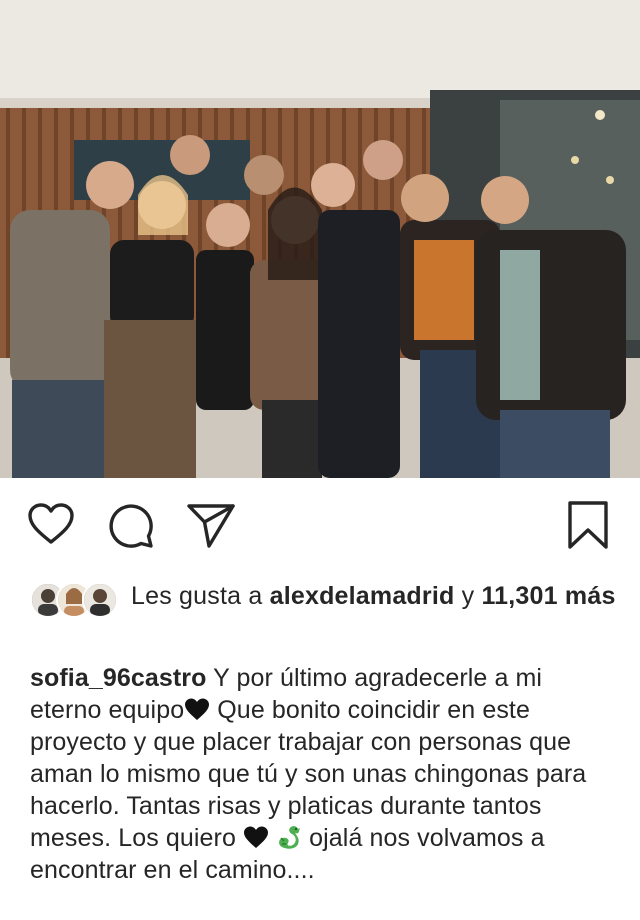  I want to click on save-button, so click(588, 525).